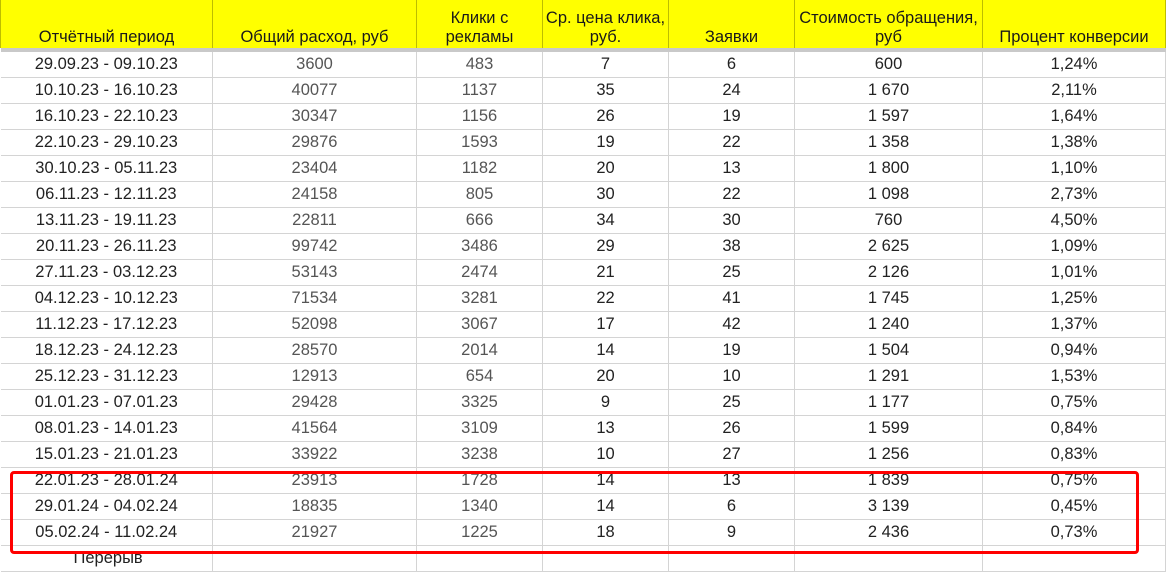 This screenshot has width=1168, height=574. What do you see at coordinates (605, 116) in the screenshot?
I see `click-price-cell: 26` at bounding box center [605, 116].